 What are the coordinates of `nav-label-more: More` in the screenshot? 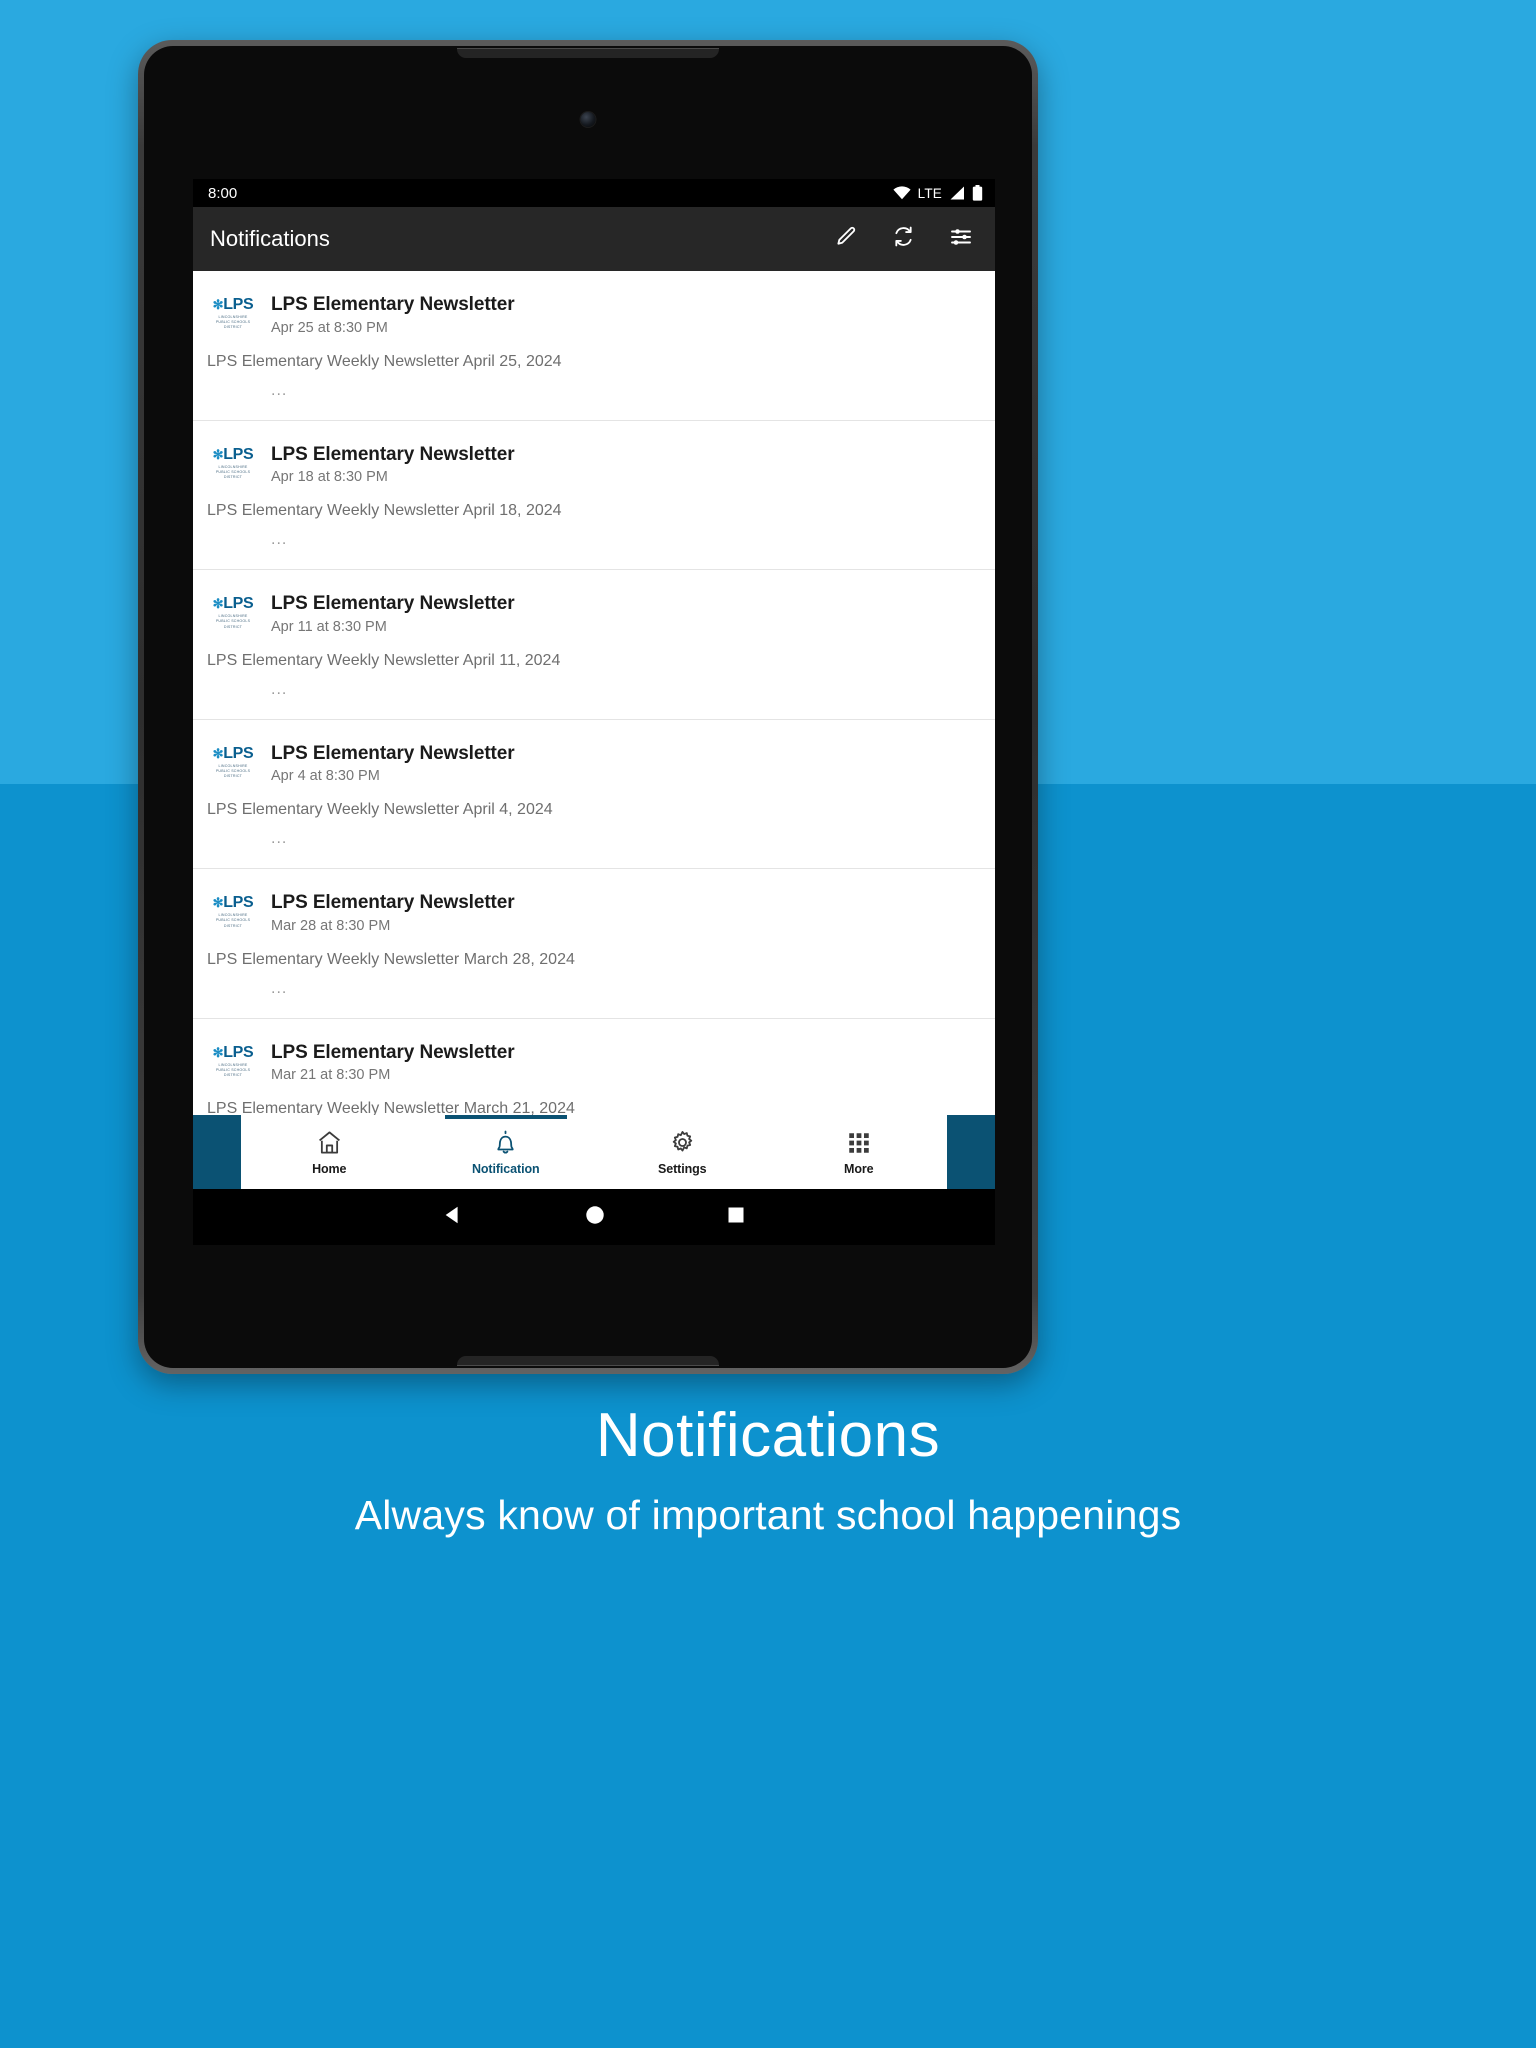 It's located at (859, 1168).